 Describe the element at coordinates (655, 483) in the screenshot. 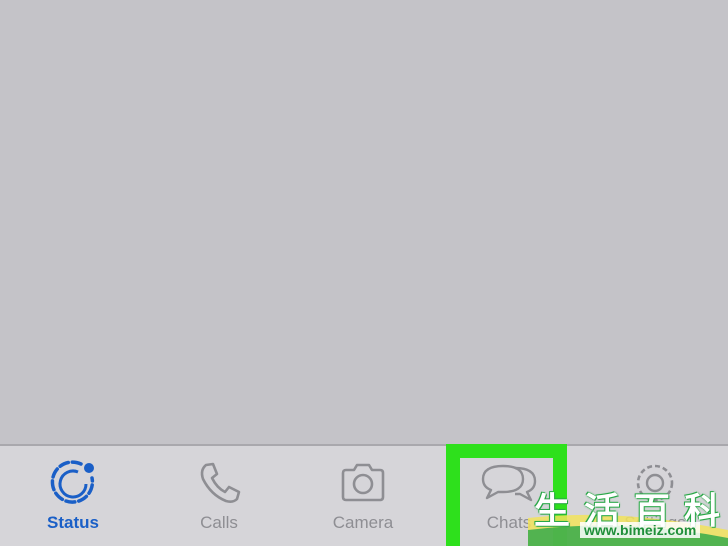

I see `gear-icon` at that location.